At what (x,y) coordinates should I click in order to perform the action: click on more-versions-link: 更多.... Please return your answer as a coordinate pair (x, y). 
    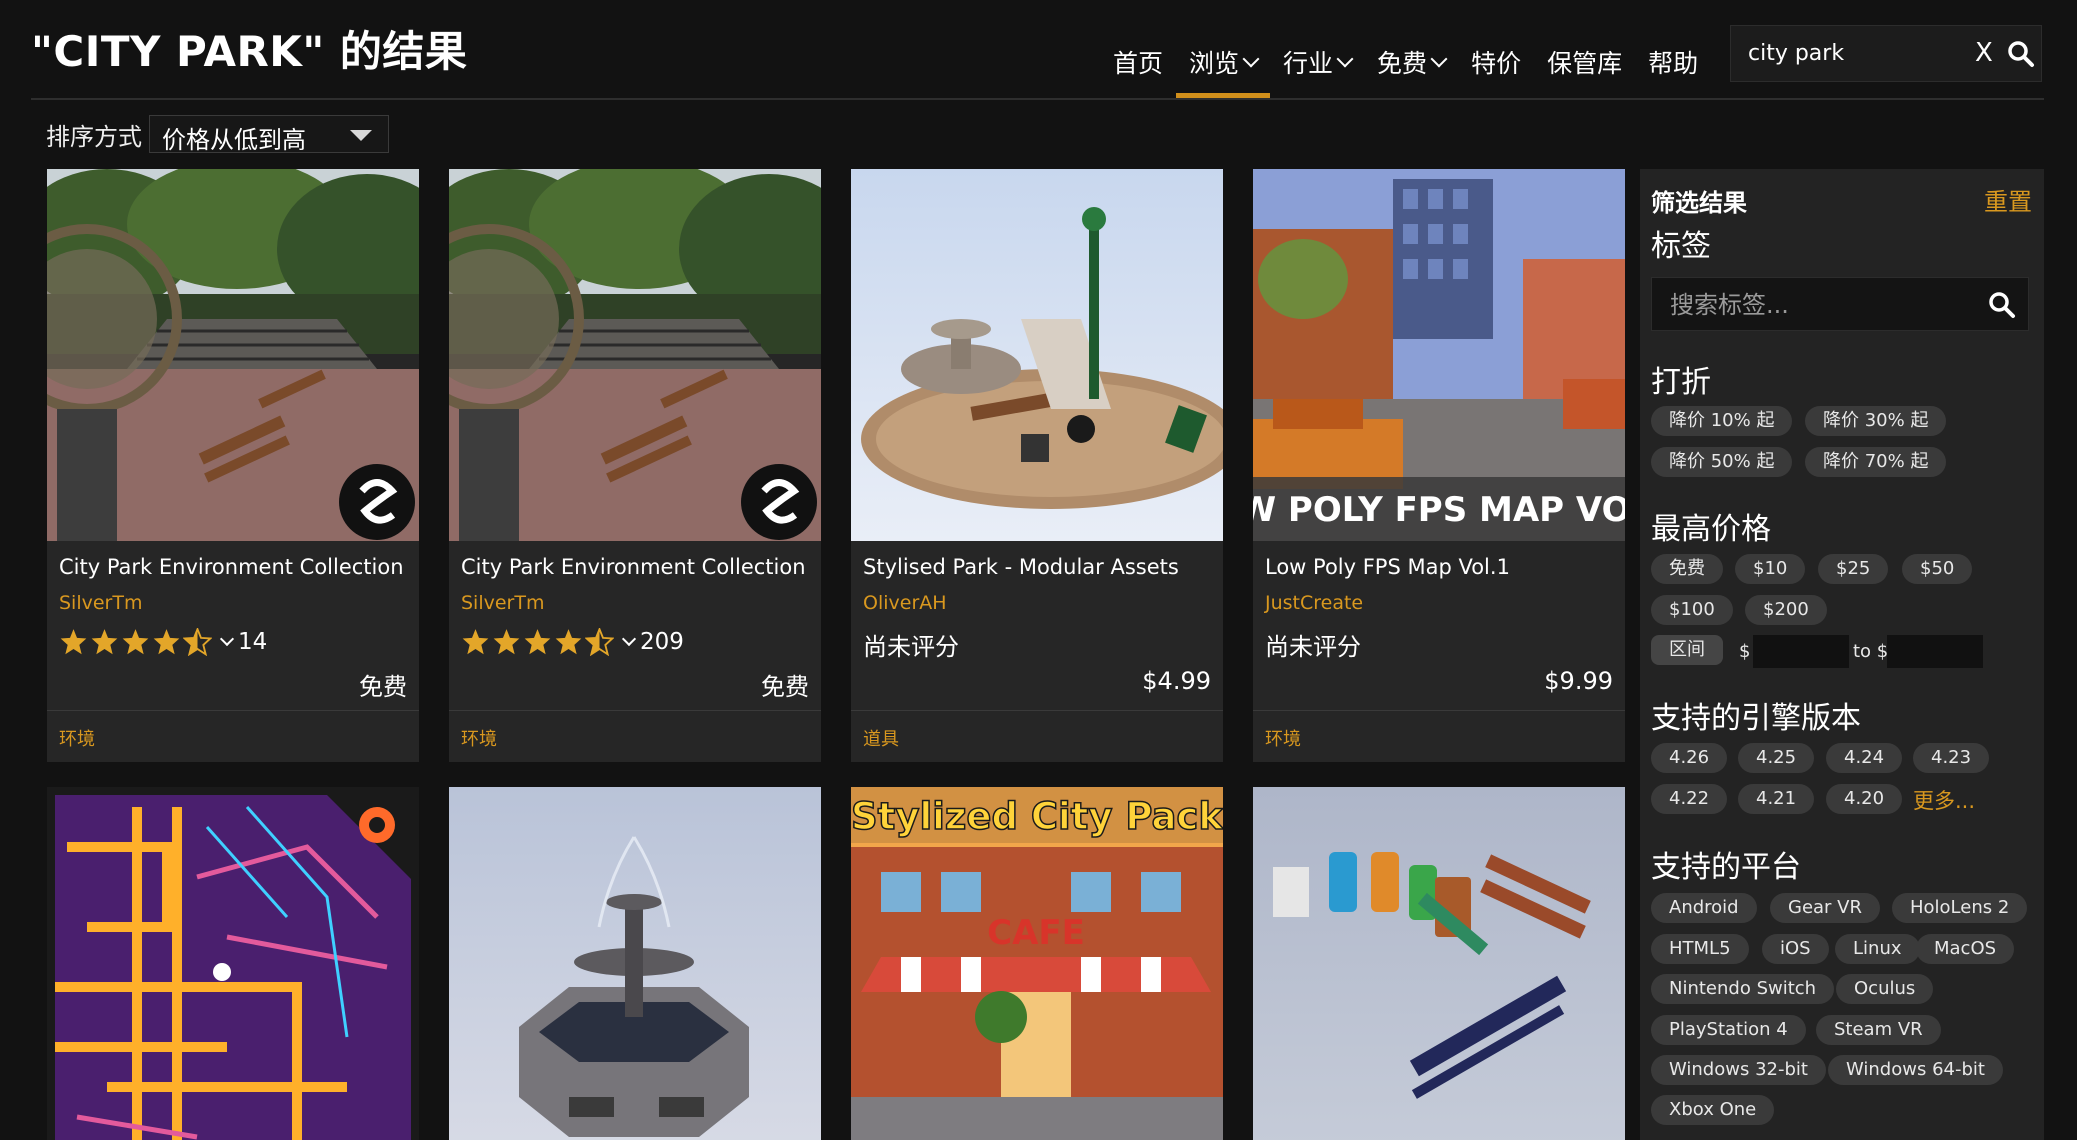
    Looking at the image, I should click on (1944, 800).